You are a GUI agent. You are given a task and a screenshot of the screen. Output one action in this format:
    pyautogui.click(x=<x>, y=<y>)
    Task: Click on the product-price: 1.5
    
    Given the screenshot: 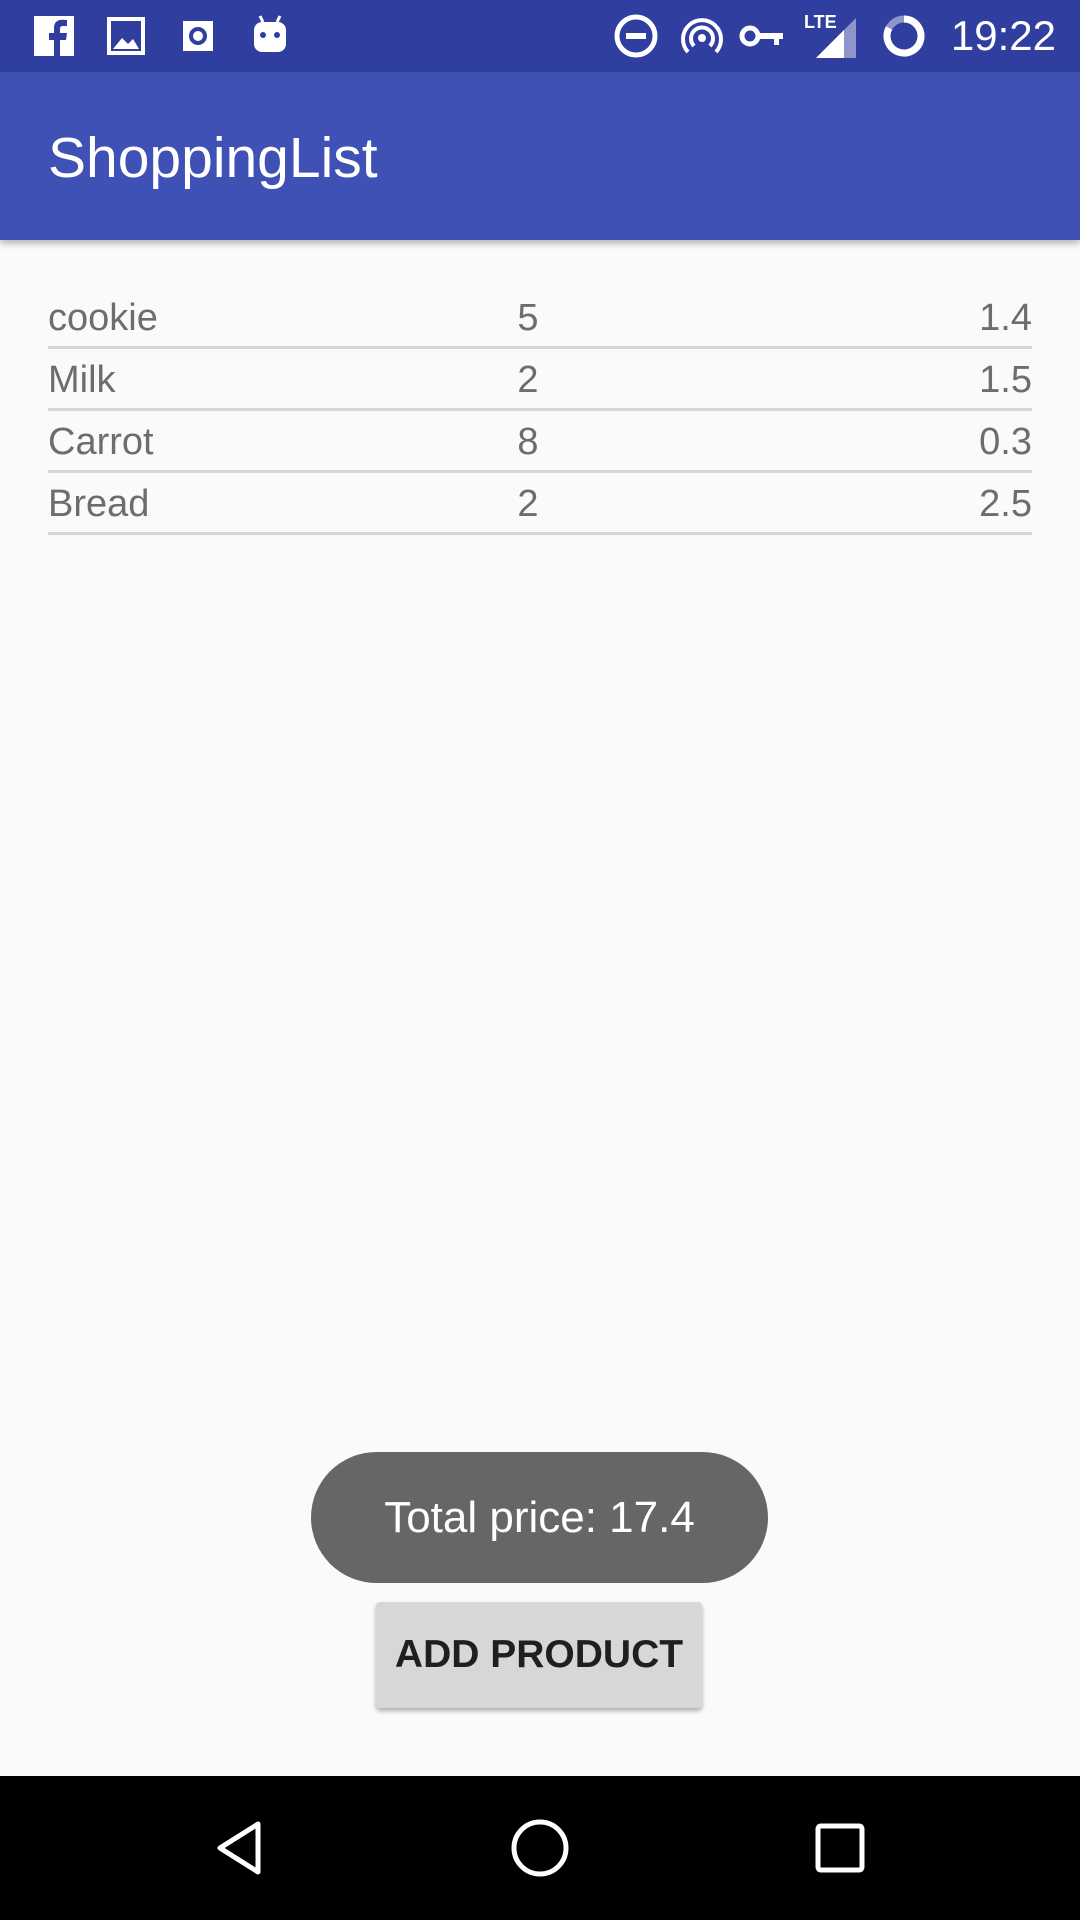 What is the action you would take?
    pyautogui.click(x=1005, y=380)
    